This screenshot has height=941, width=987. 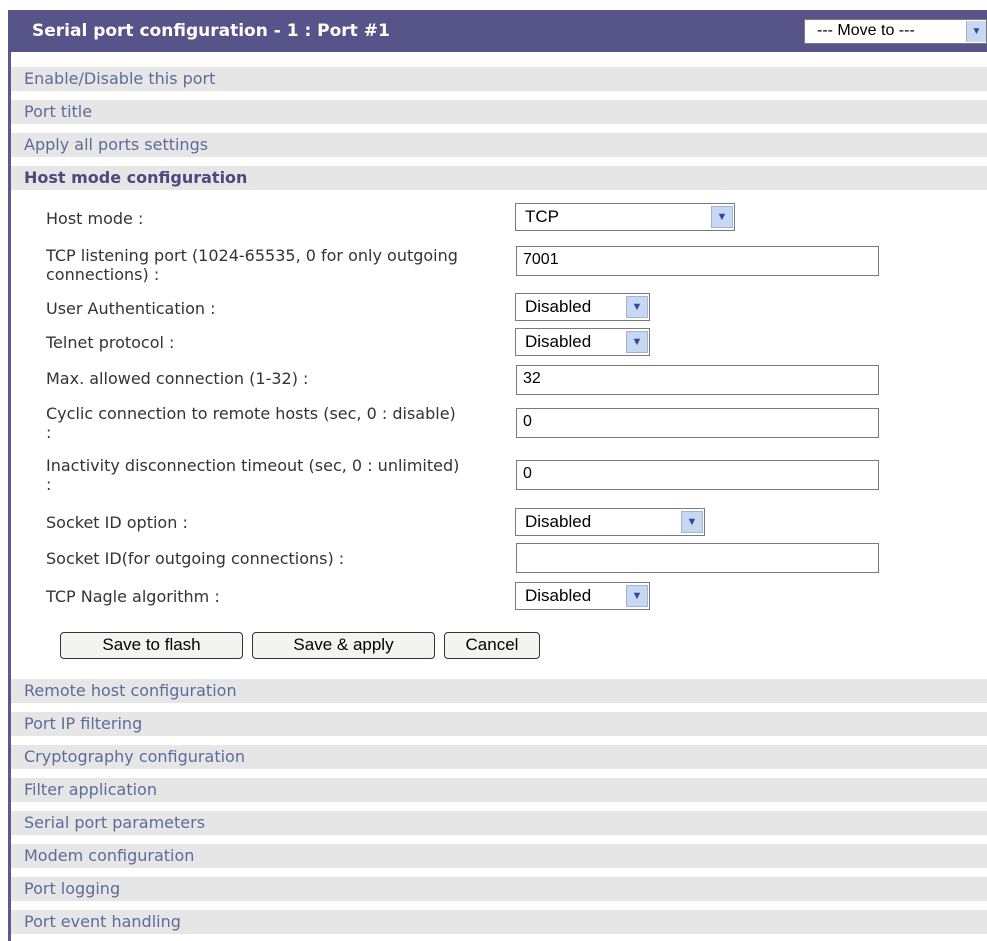 I want to click on section-label: Apply all ports settings, so click(x=116, y=144).